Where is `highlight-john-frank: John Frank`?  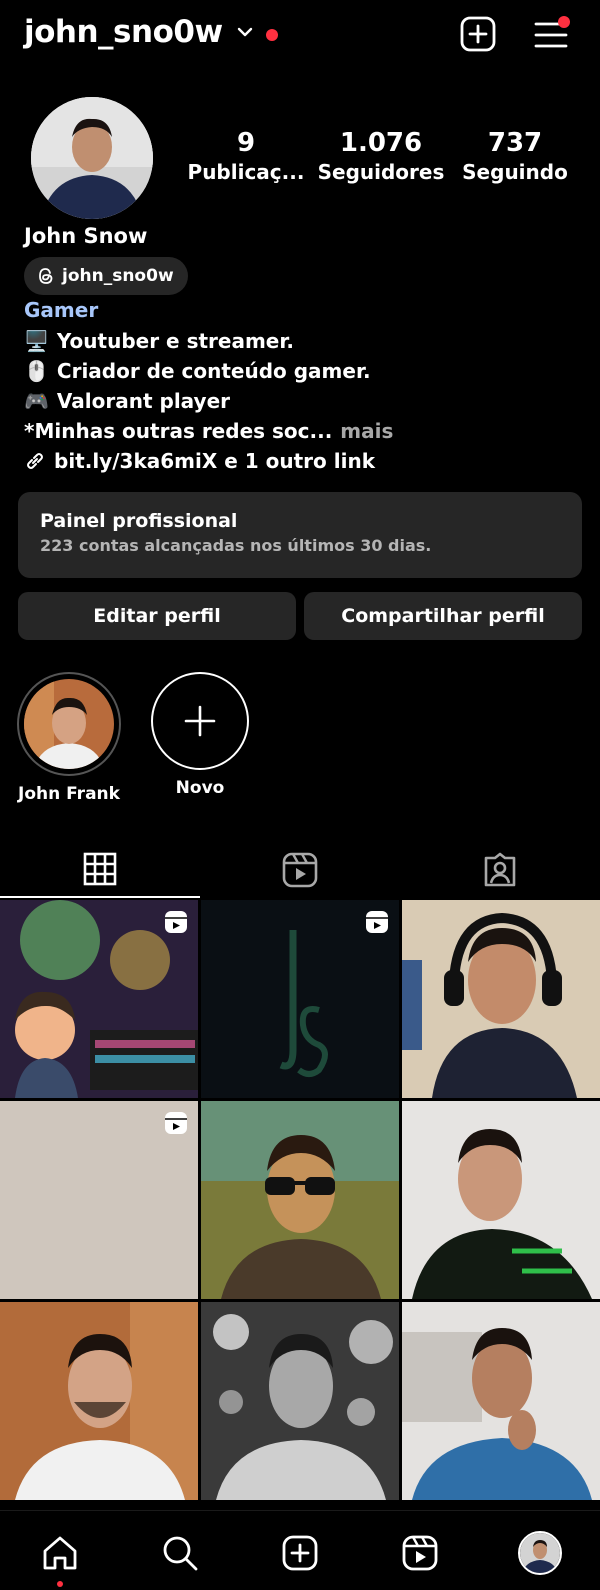
highlight-john-frank: John Frank is located at coordinates (69, 738).